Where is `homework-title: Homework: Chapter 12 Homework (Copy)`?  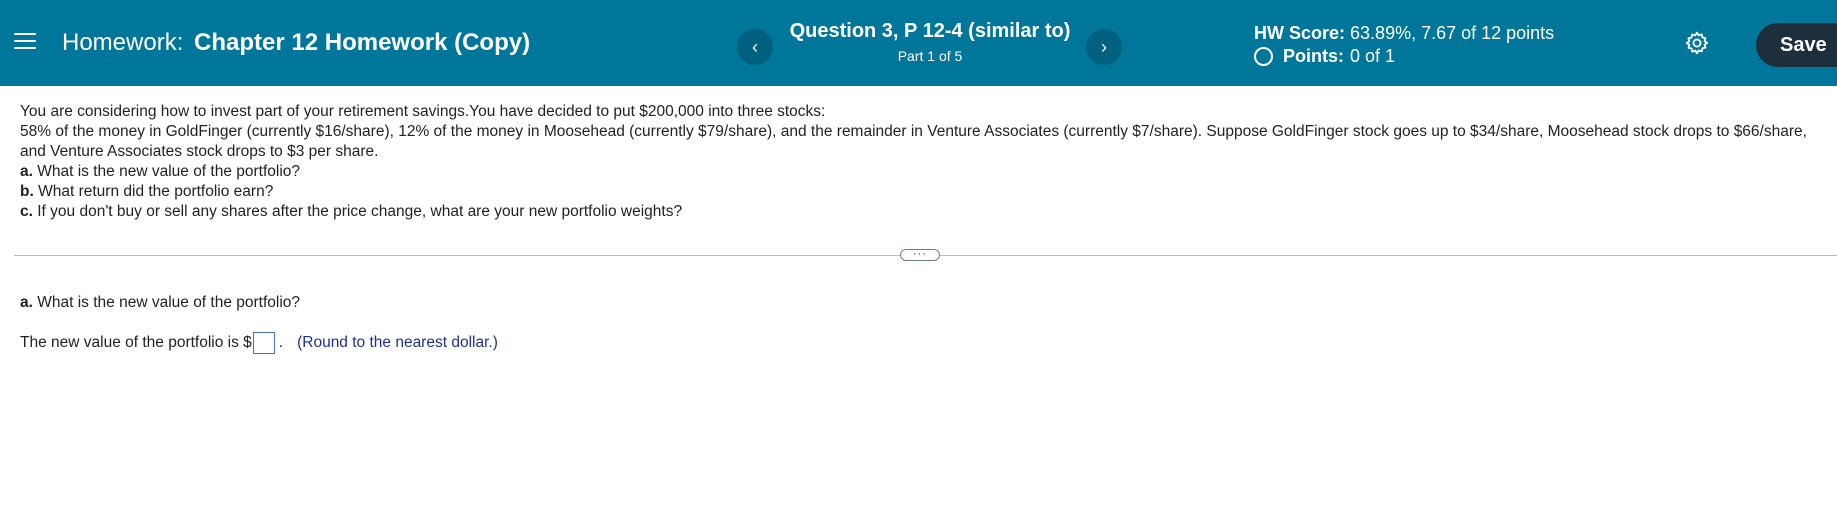
homework-title: Homework: Chapter 12 Homework (Copy) is located at coordinates (296, 43).